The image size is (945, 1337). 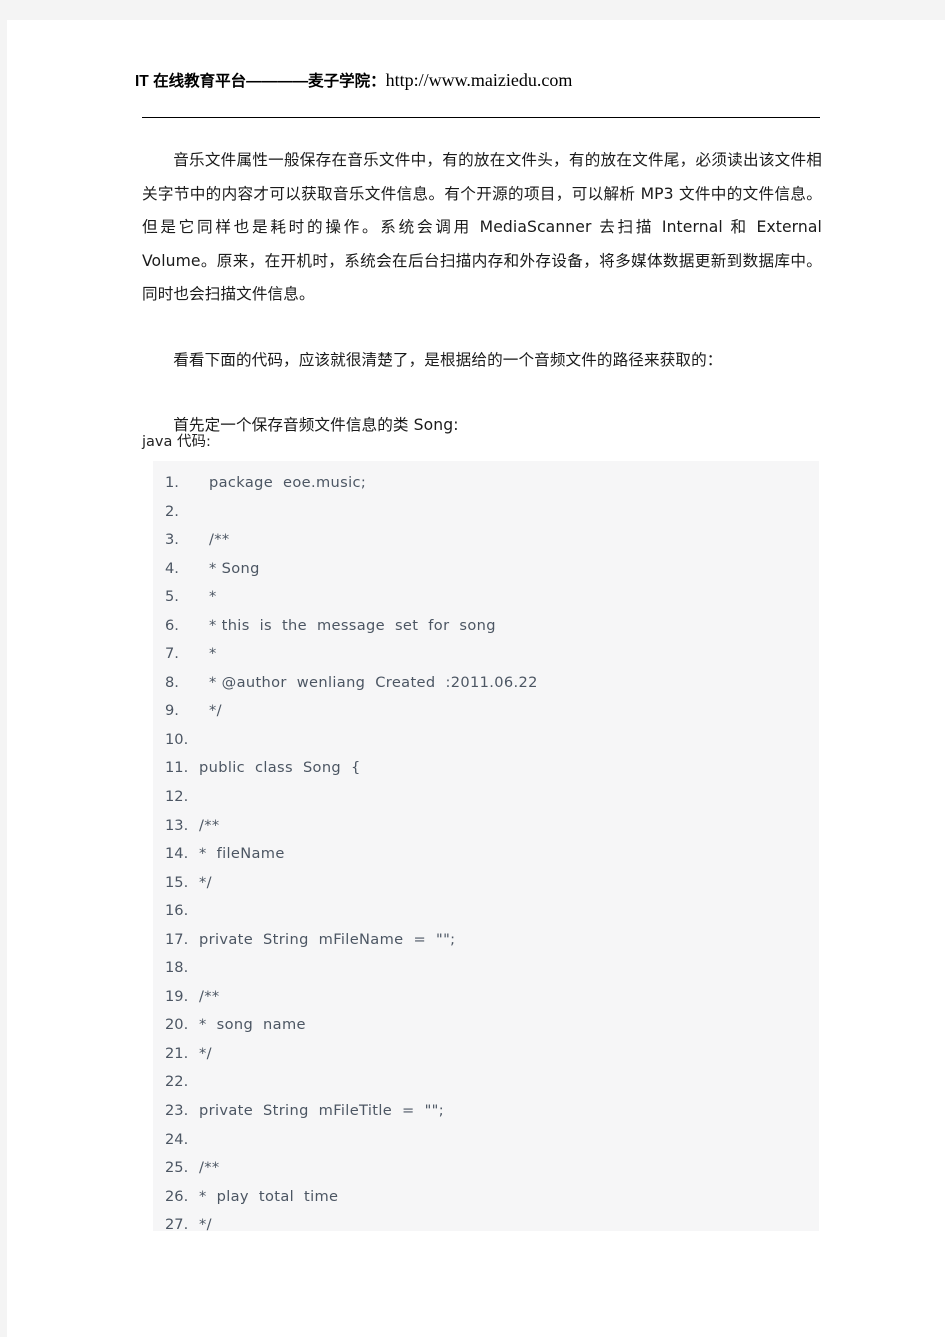 What do you see at coordinates (486, 968) in the screenshot?
I see `code-line: 18.` at bounding box center [486, 968].